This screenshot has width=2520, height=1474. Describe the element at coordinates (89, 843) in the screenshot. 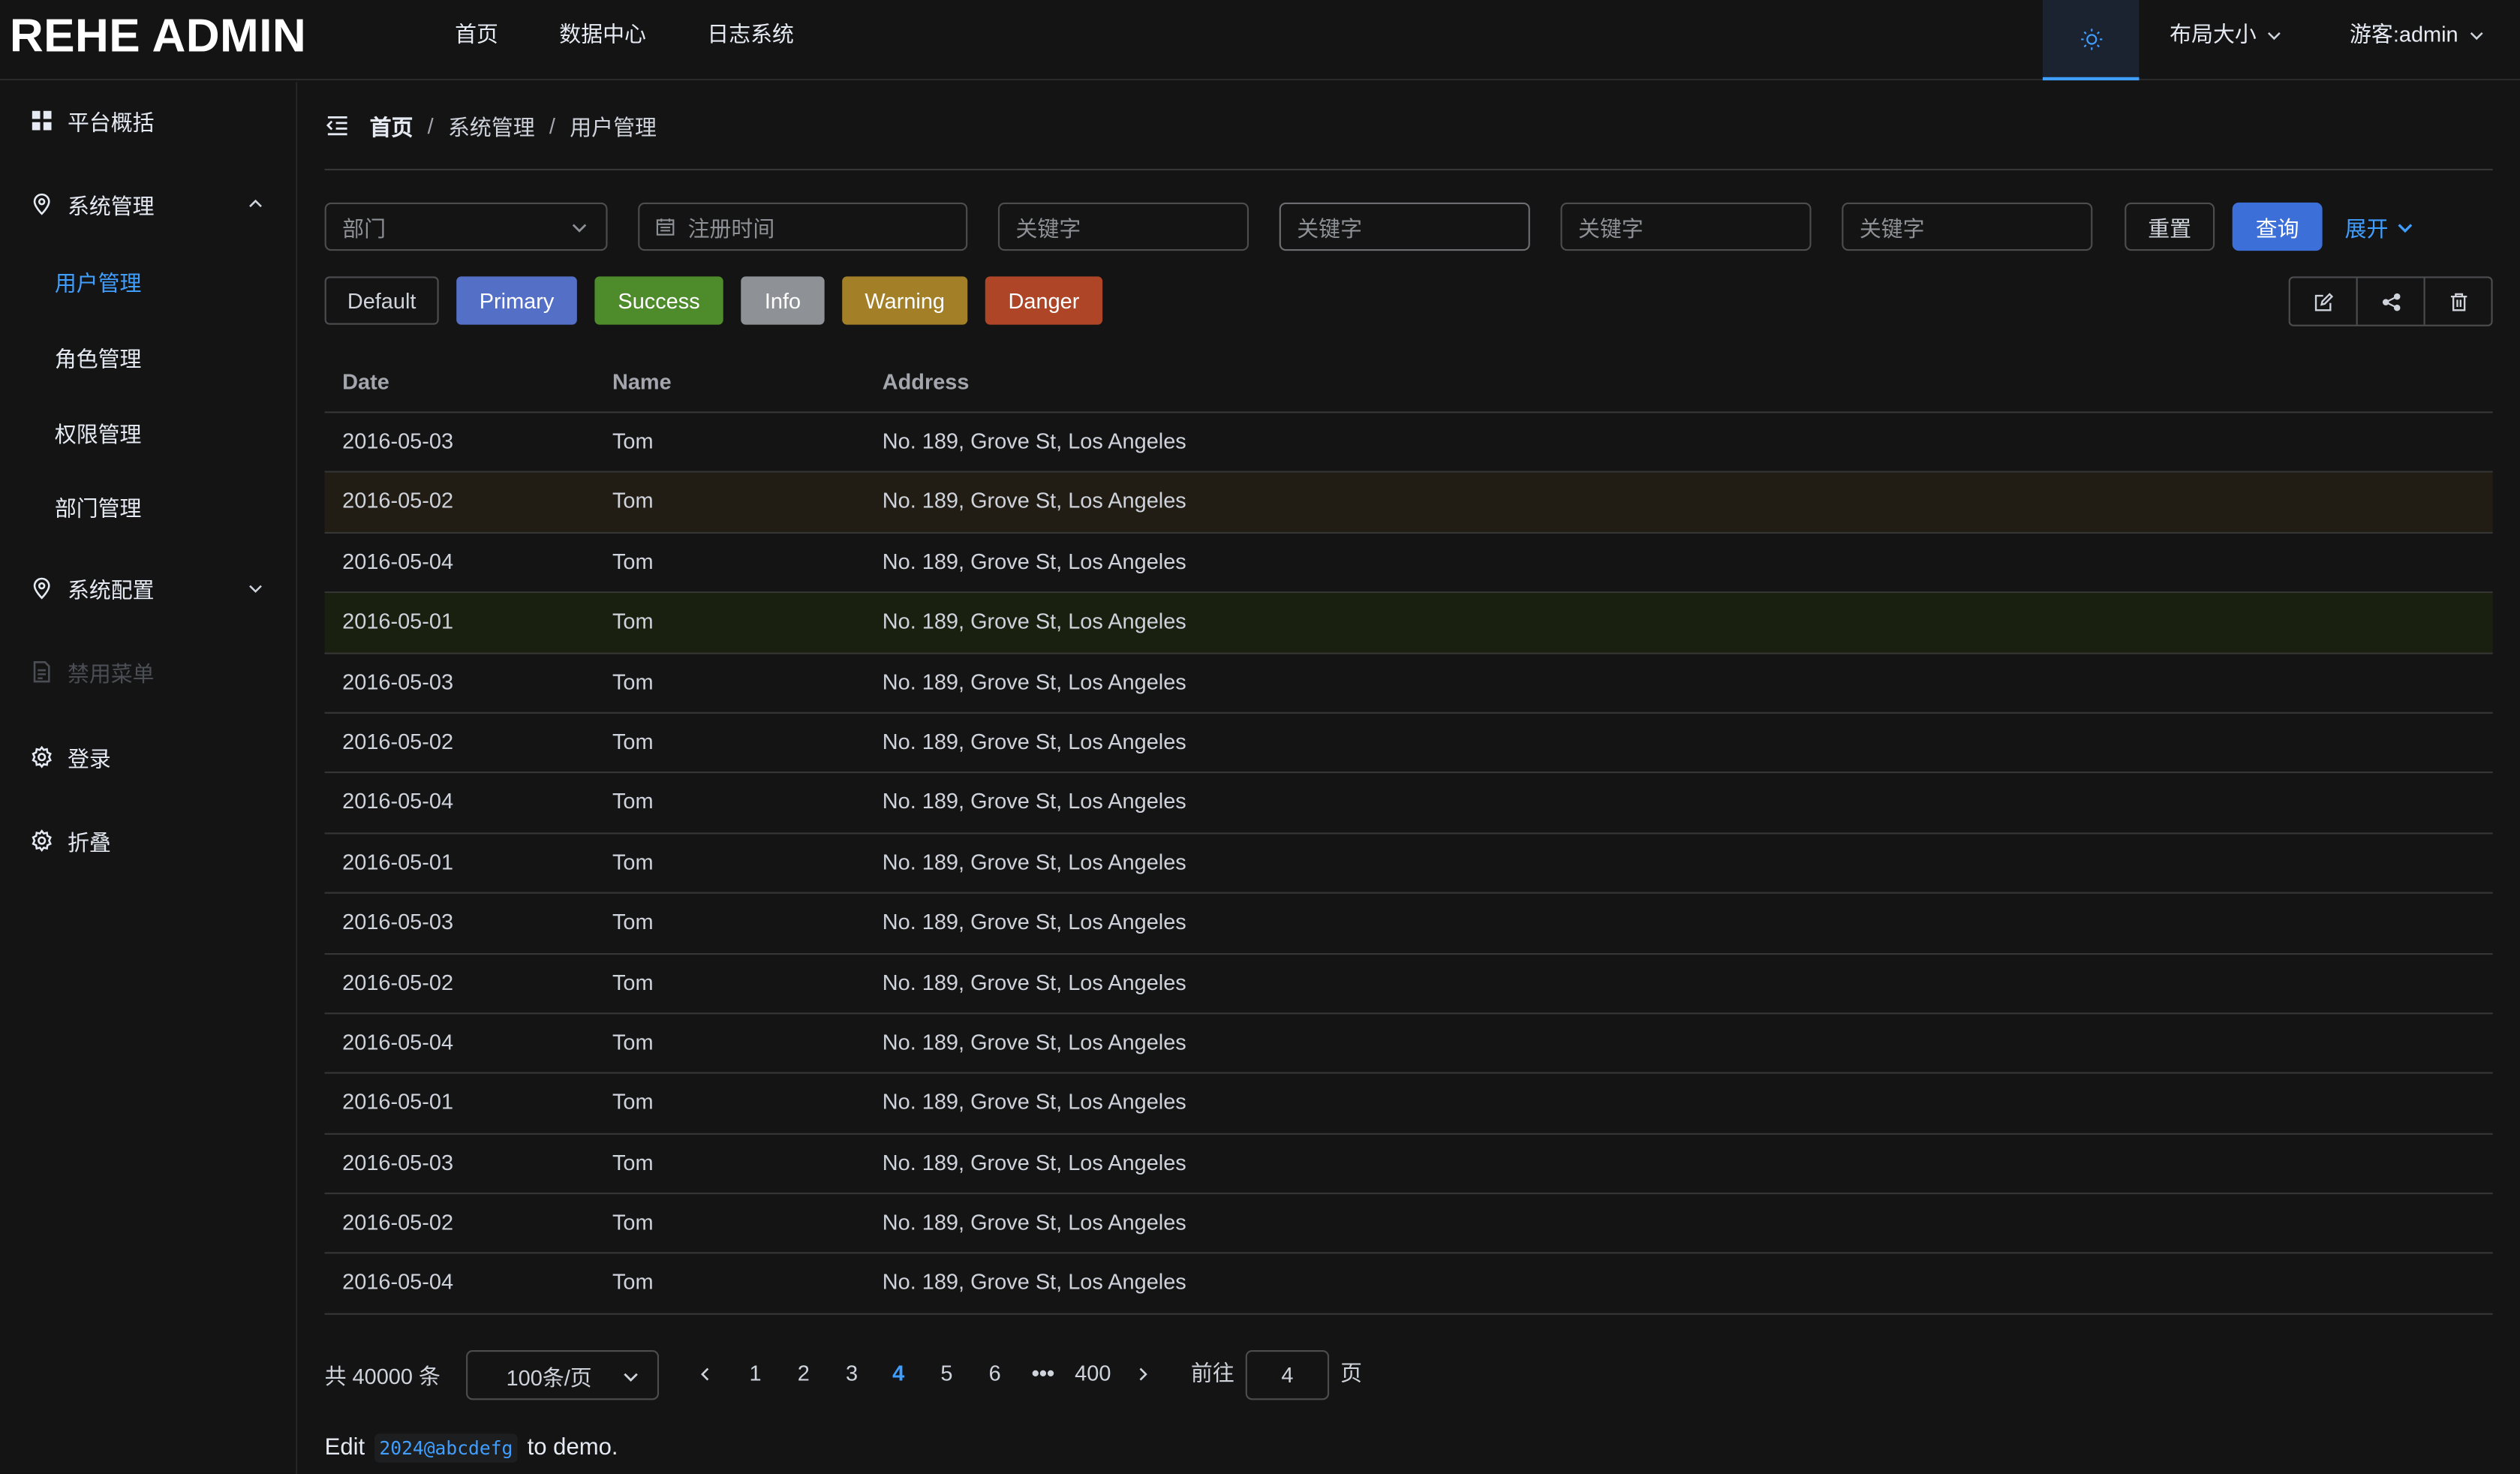

I see `sidebar-item-label: 折叠` at that location.